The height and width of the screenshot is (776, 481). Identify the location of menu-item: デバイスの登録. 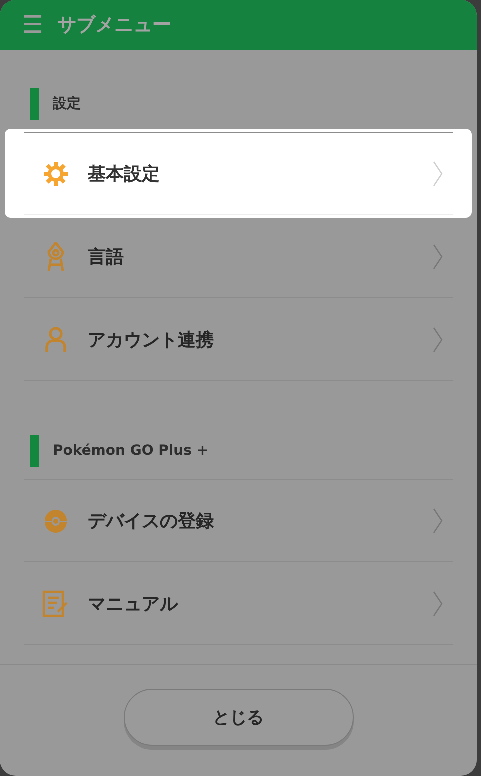
(238, 520).